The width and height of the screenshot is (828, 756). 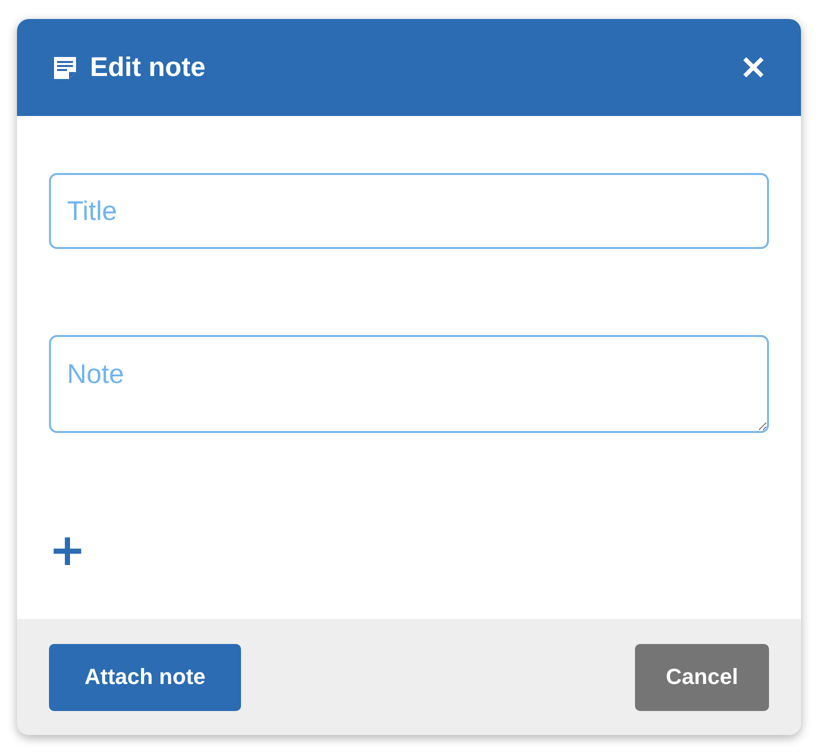 What do you see at coordinates (65, 67) in the screenshot?
I see `note-icon` at bounding box center [65, 67].